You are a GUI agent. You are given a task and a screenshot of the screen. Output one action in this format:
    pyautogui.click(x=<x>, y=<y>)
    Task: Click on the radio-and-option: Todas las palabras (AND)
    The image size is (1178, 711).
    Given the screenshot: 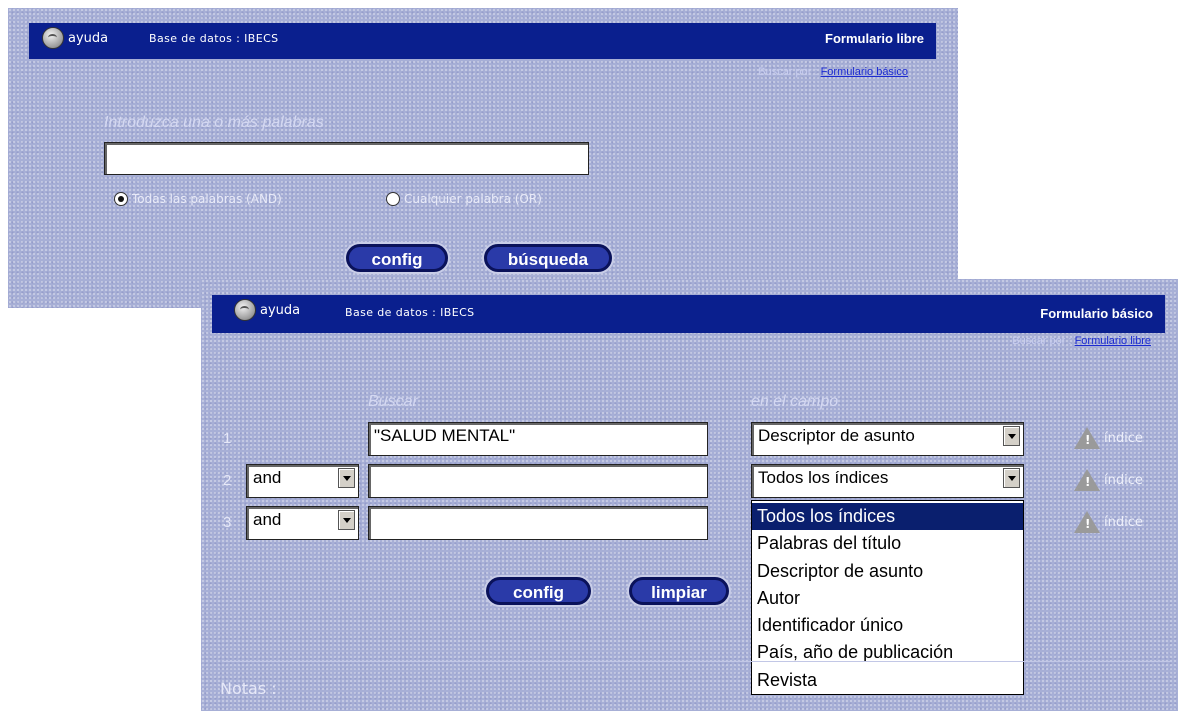 What is the action you would take?
    pyautogui.click(x=198, y=199)
    